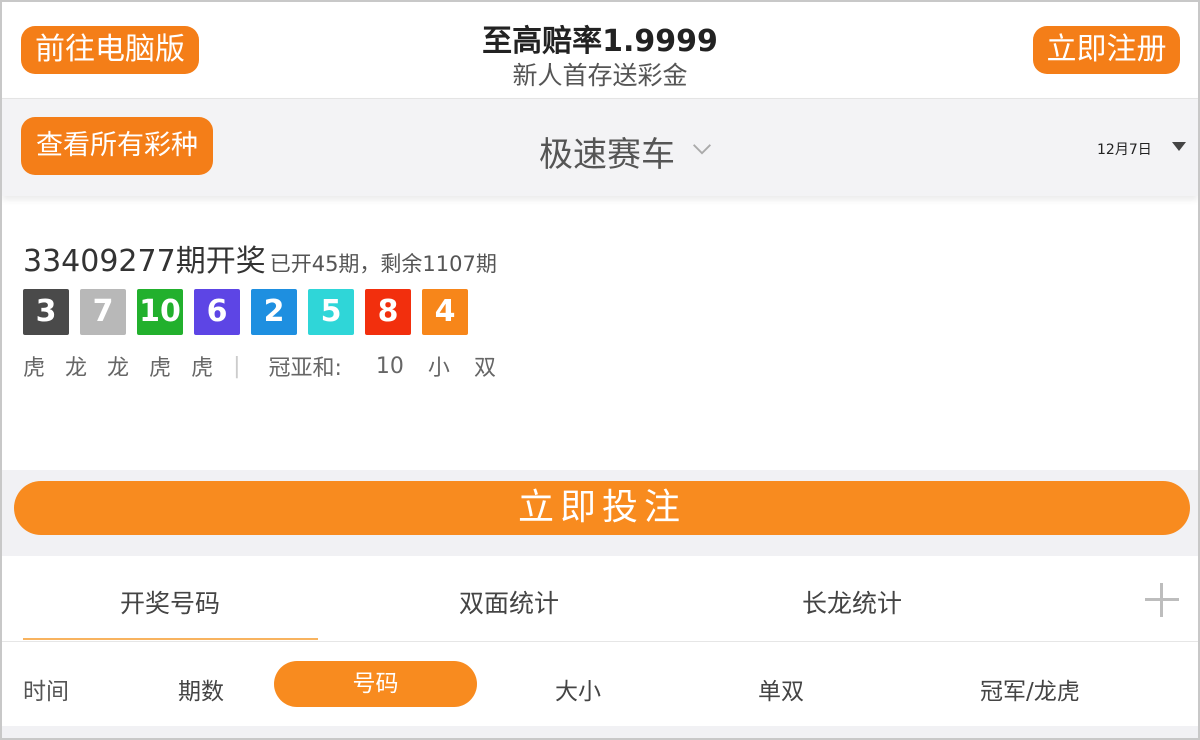 Image resolution: width=1200 pixels, height=740 pixels. What do you see at coordinates (201, 689) in the screenshot?
I see `filter-issue: 期数` at bounding box center [201, 689].